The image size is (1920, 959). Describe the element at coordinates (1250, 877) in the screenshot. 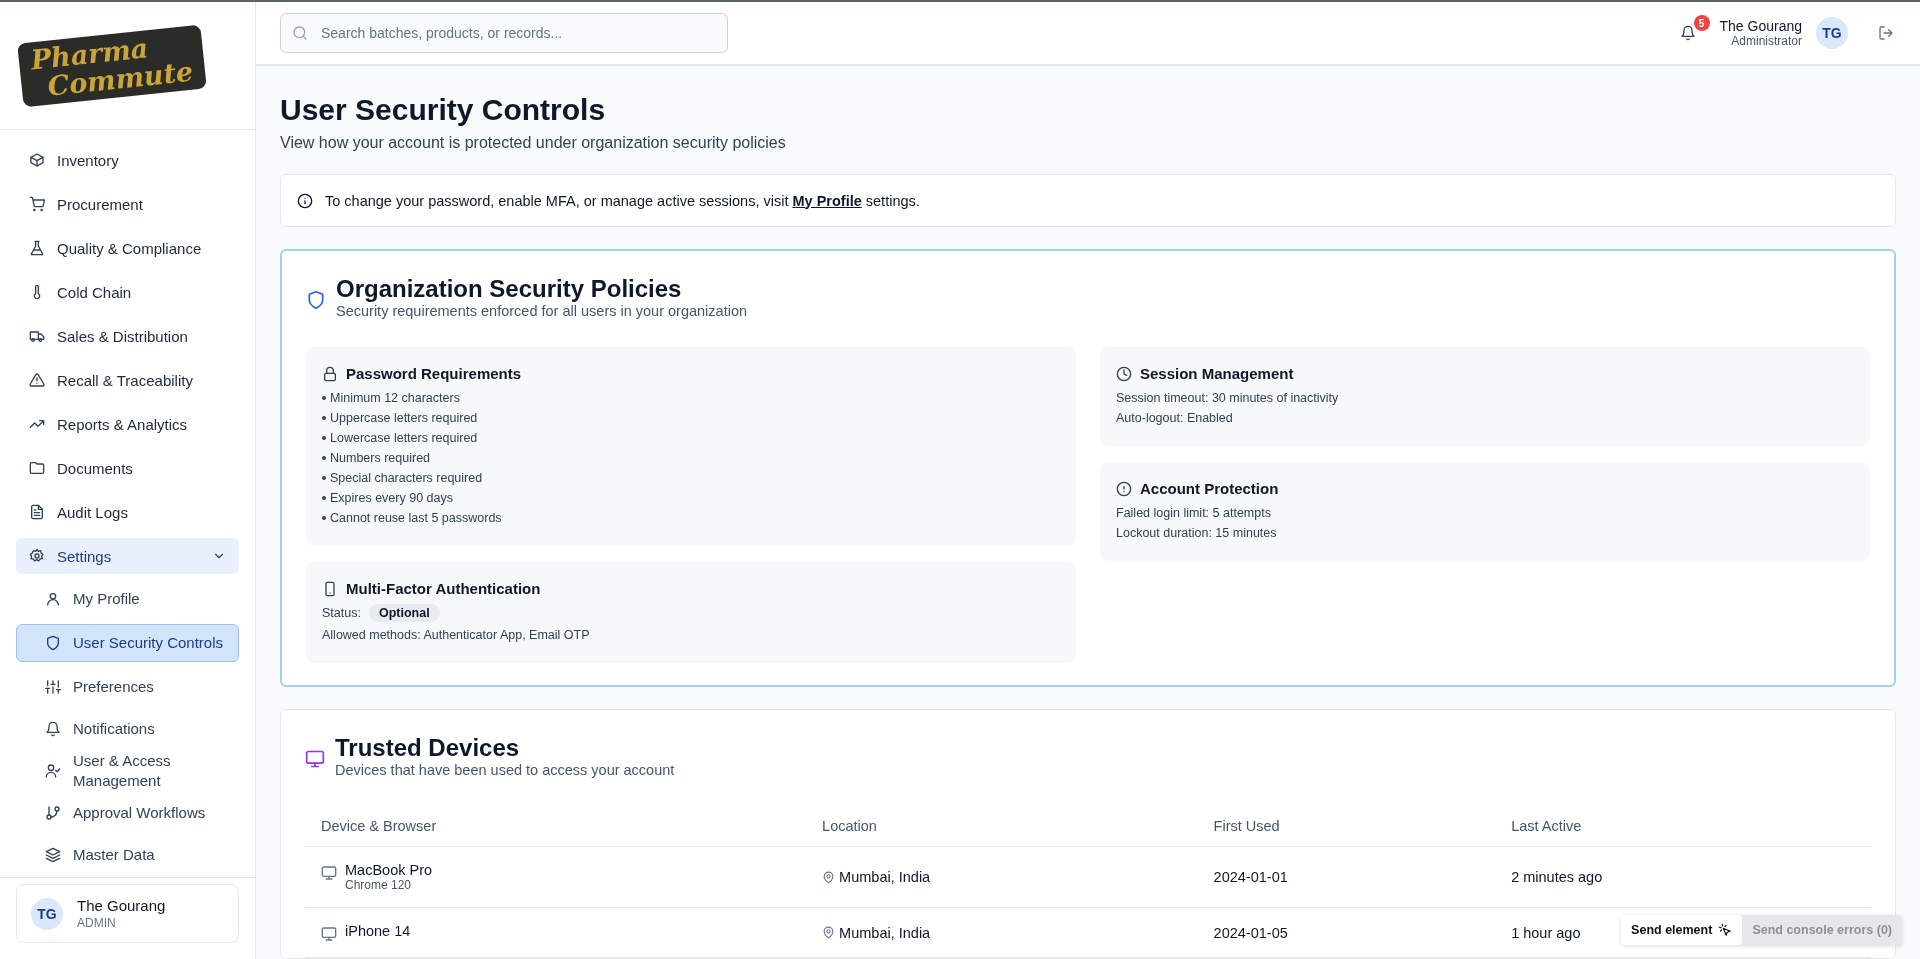

I see `table-cell: 2024-01-01` at that location.